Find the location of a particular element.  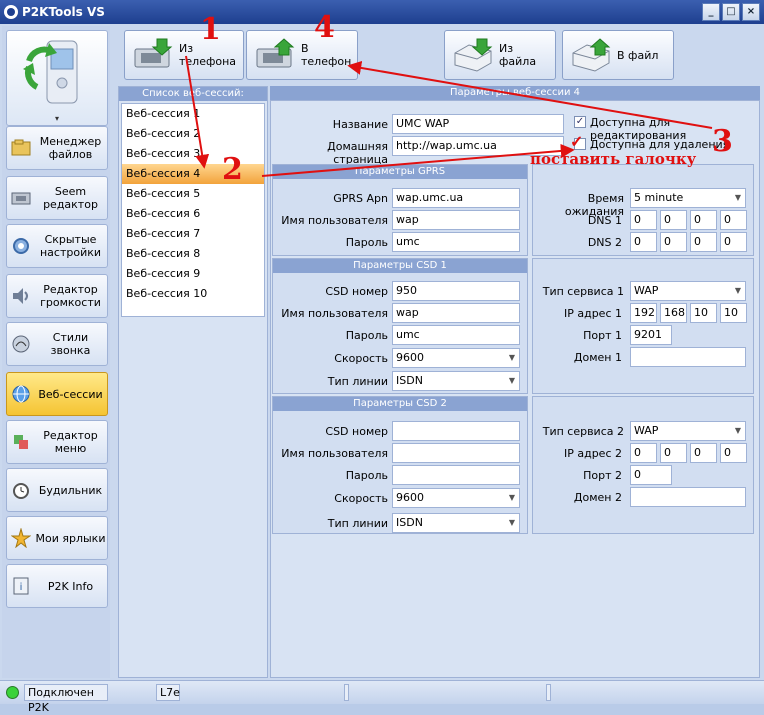

name-field: UMC WAP is located at coordinates (478, 124).